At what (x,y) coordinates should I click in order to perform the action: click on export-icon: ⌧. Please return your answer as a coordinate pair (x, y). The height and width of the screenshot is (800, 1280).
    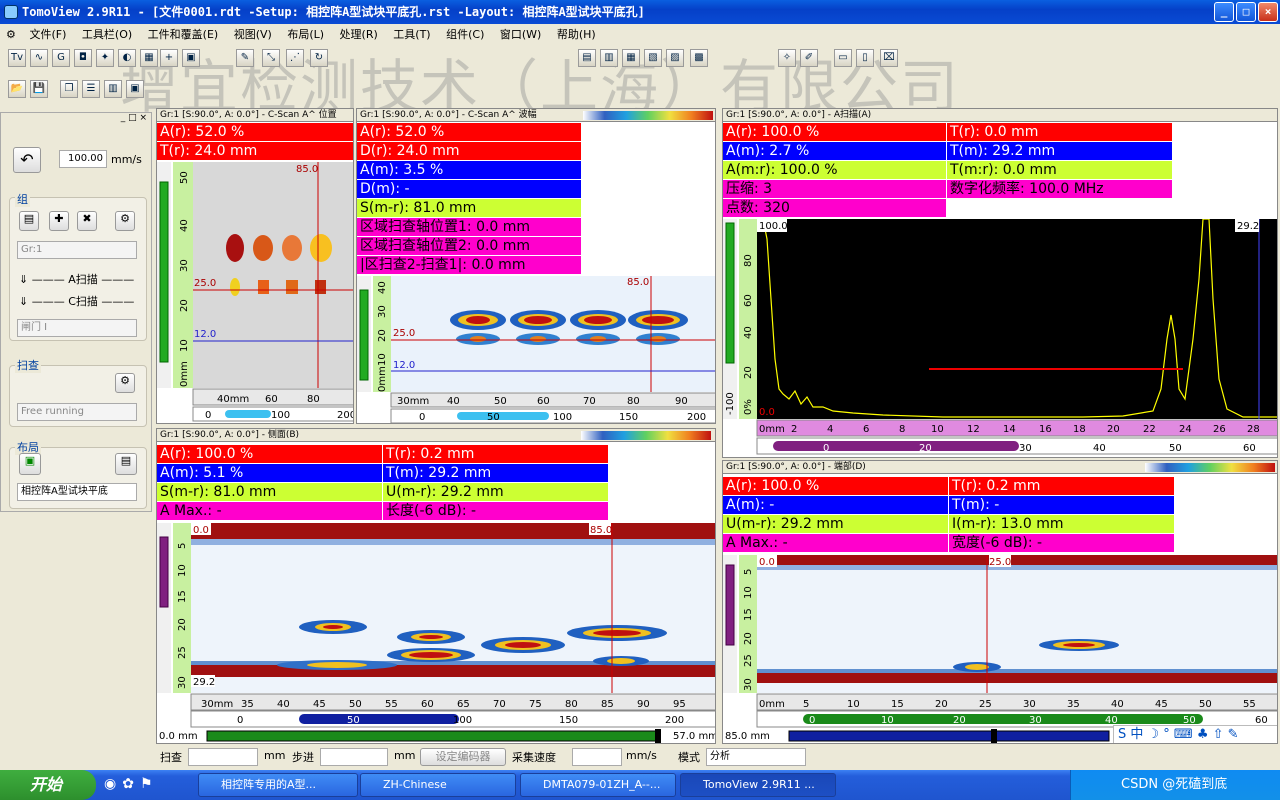
    Looking at the image, I should click on (889, 58).